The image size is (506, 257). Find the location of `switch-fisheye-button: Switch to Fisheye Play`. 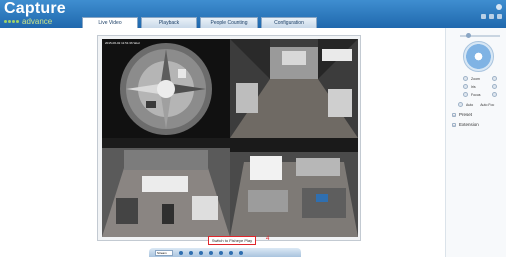

switch-fisheye-button: Switch to Fisheye Play is located at coordinates (232, 240).